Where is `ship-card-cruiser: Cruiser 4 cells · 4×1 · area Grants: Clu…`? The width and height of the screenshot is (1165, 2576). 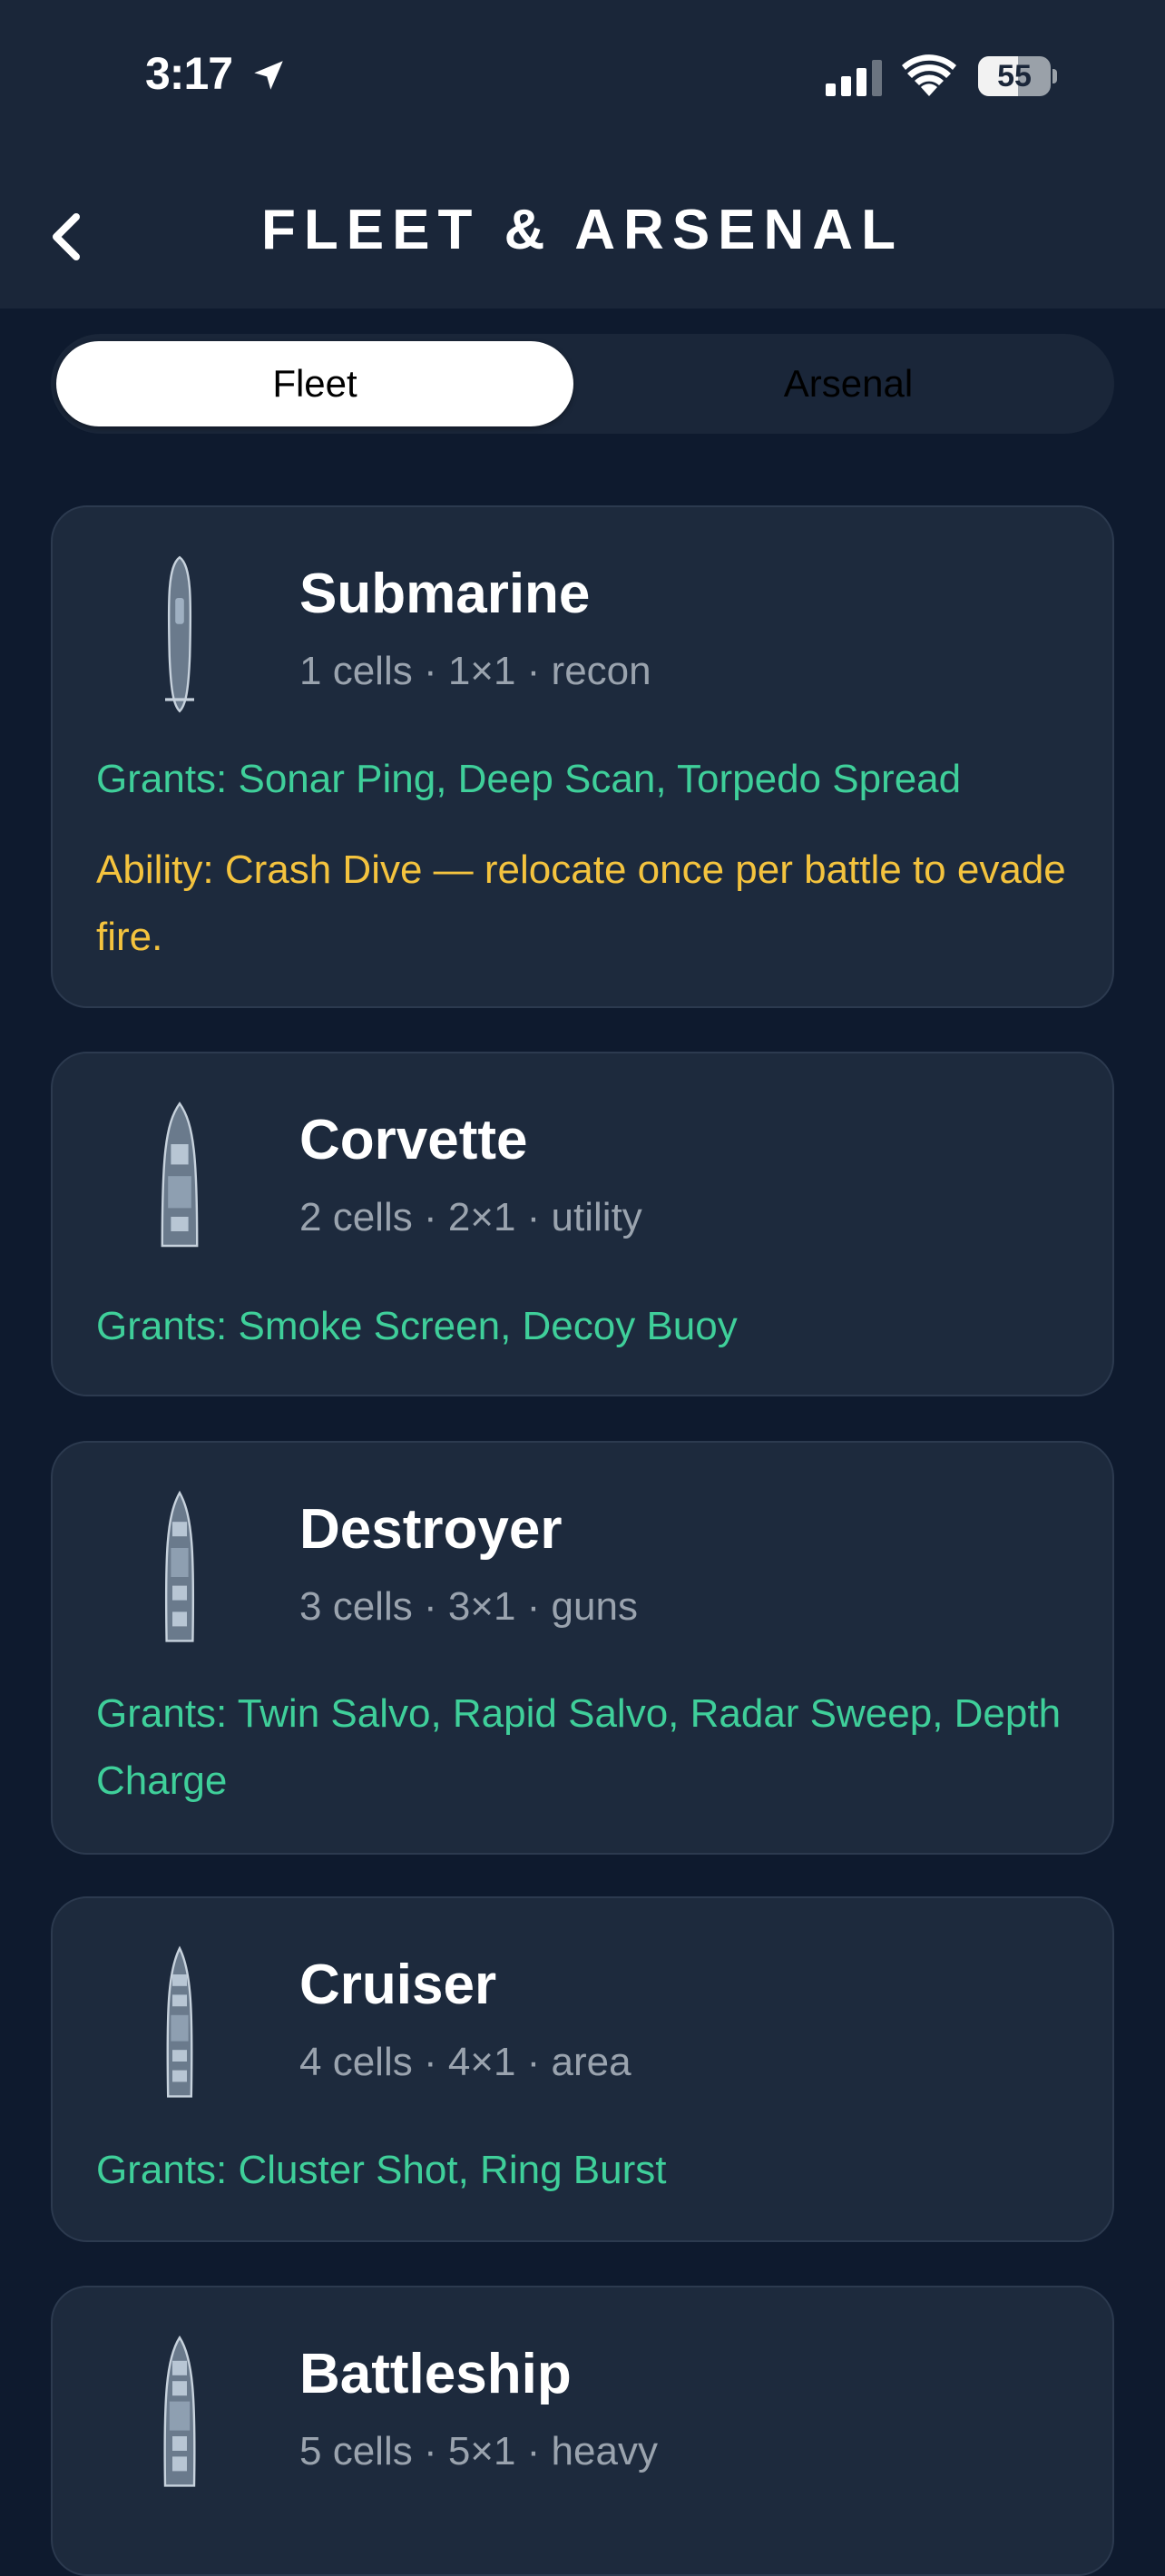
ship-card-cruiser: Cruiser 4 cells · 4×1 · area Grants: Clu… is located at coordinates (582, 2069).